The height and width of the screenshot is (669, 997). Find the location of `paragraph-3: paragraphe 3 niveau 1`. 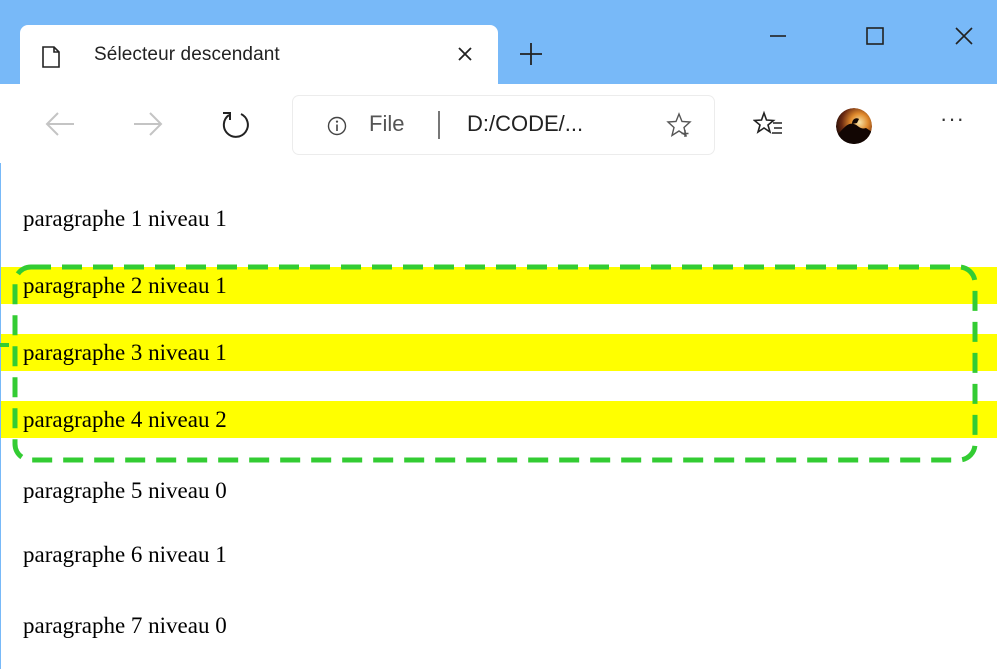

paragraph-3: paragraphe 3 niveau 1 is located at coordinates (499, 352).